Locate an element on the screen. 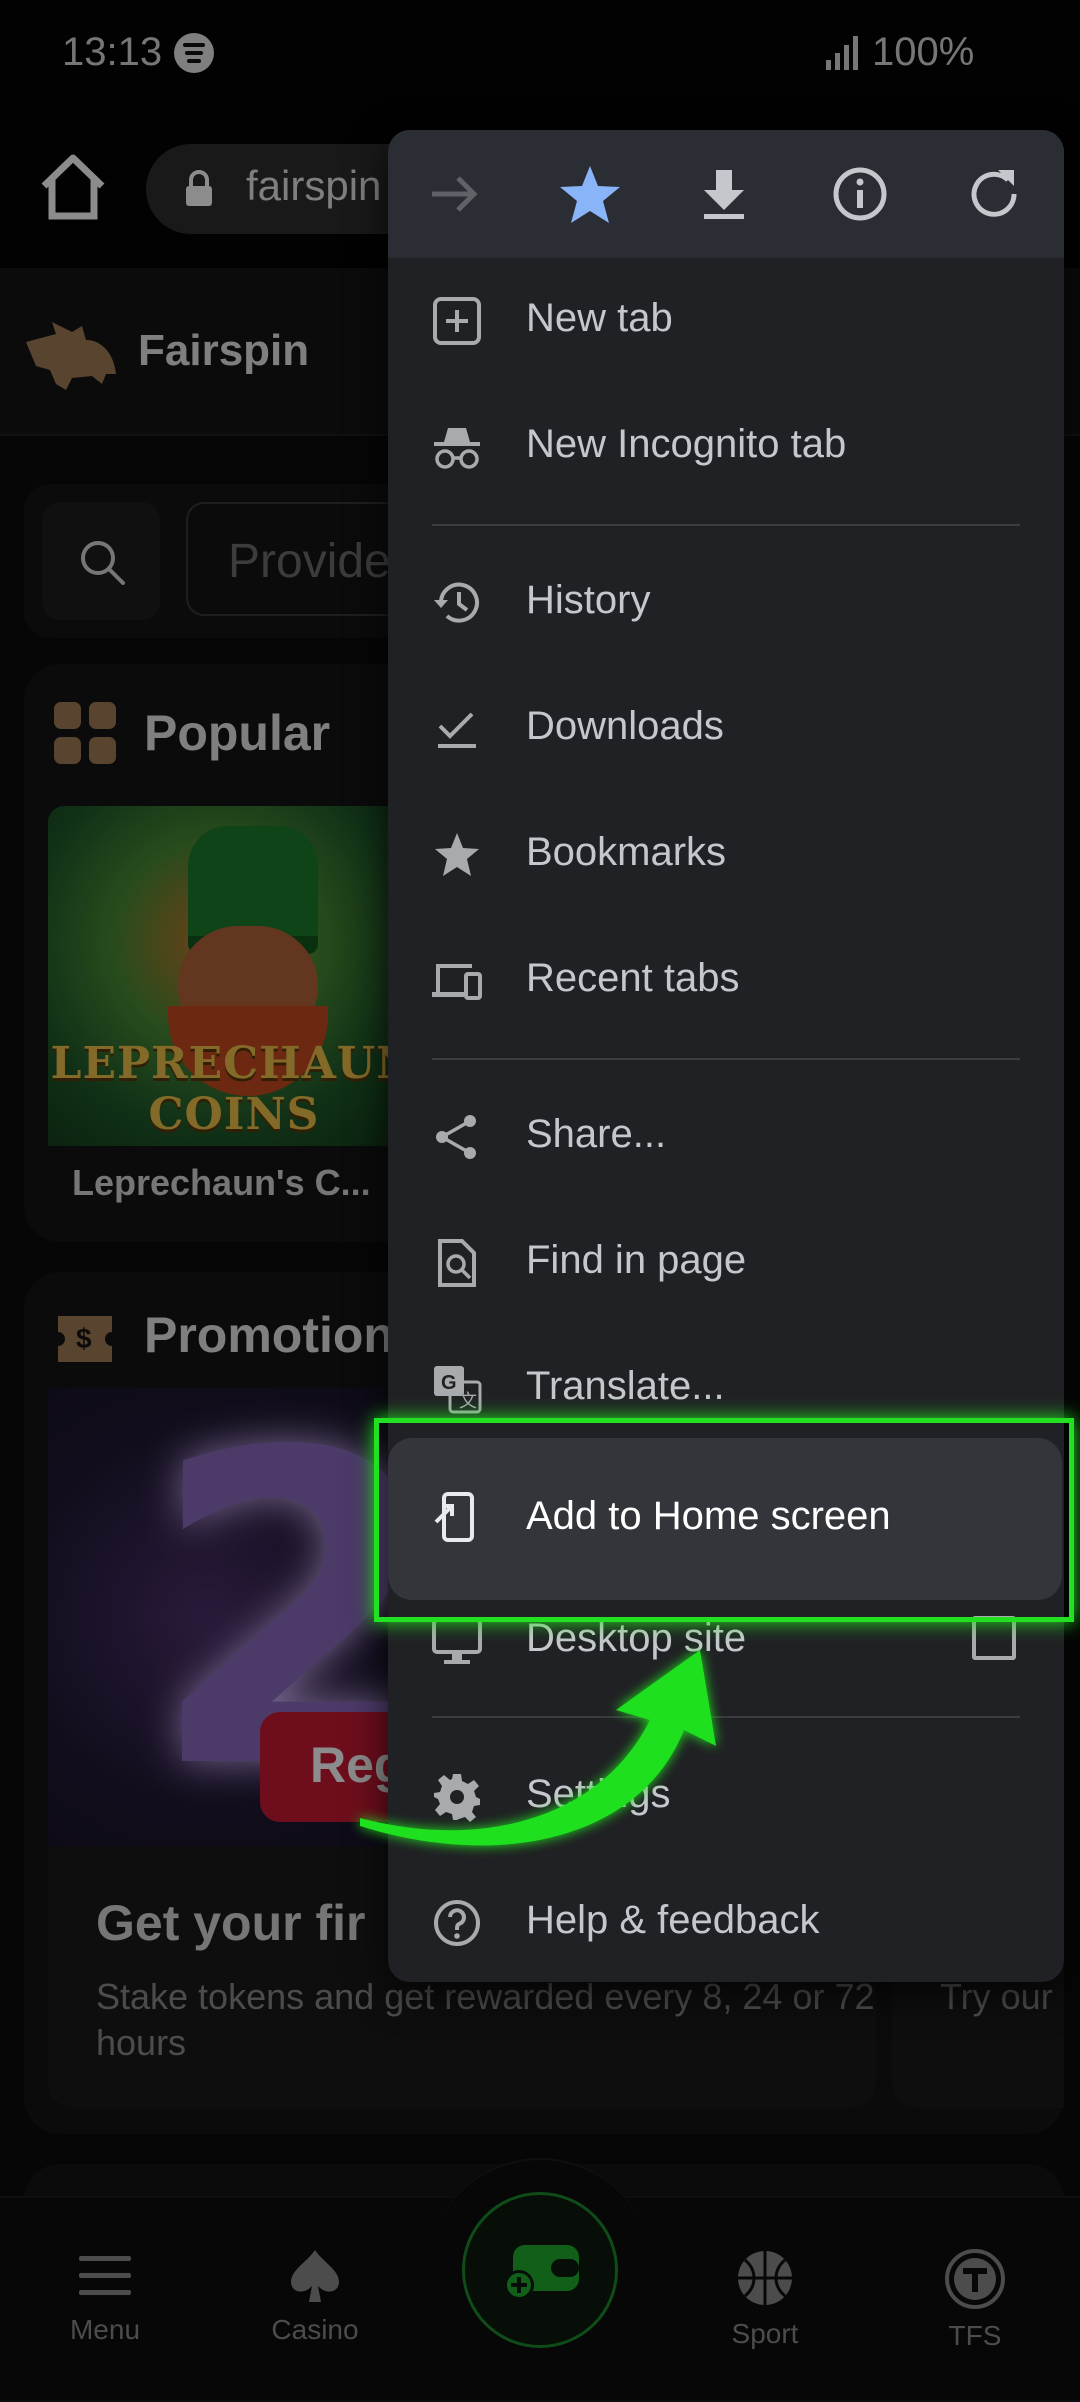  menu-item-label: Help & feedback is located at coordinates (673, 1920).